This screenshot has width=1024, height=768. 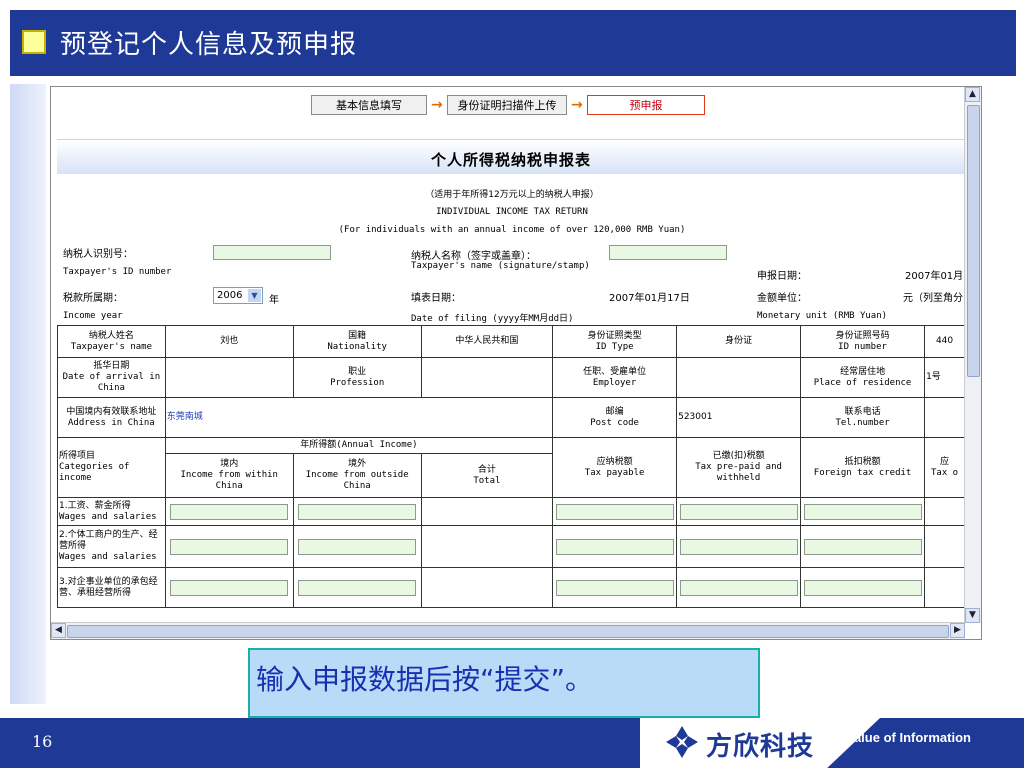 I want to click on contract-prepaid-input, so click(x=738, y=587).